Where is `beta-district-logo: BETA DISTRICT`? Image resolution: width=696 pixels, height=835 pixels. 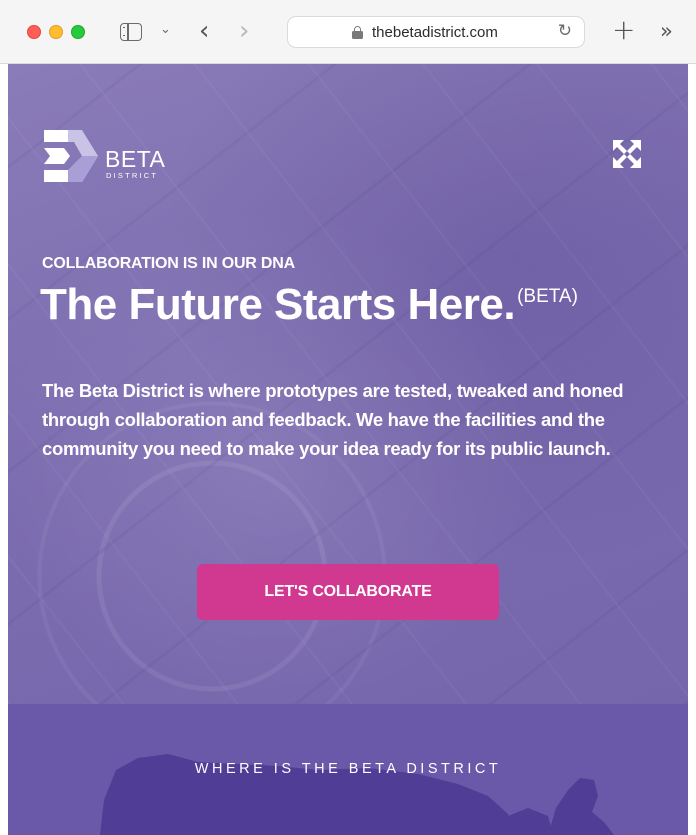 beta-district-logo: BETA DISTRICT is located at coordinates (112, 156).